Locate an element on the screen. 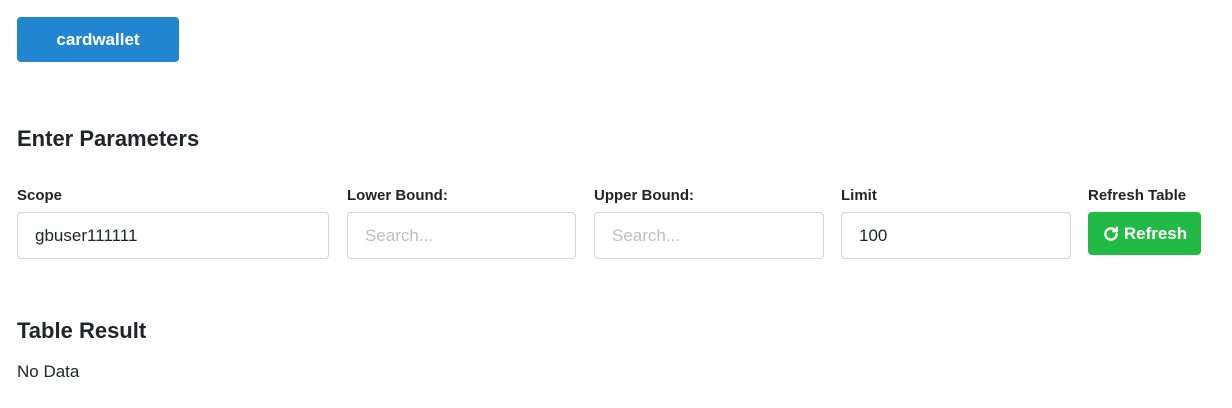  limit-field: Limit is located at coordinates (956, 222).